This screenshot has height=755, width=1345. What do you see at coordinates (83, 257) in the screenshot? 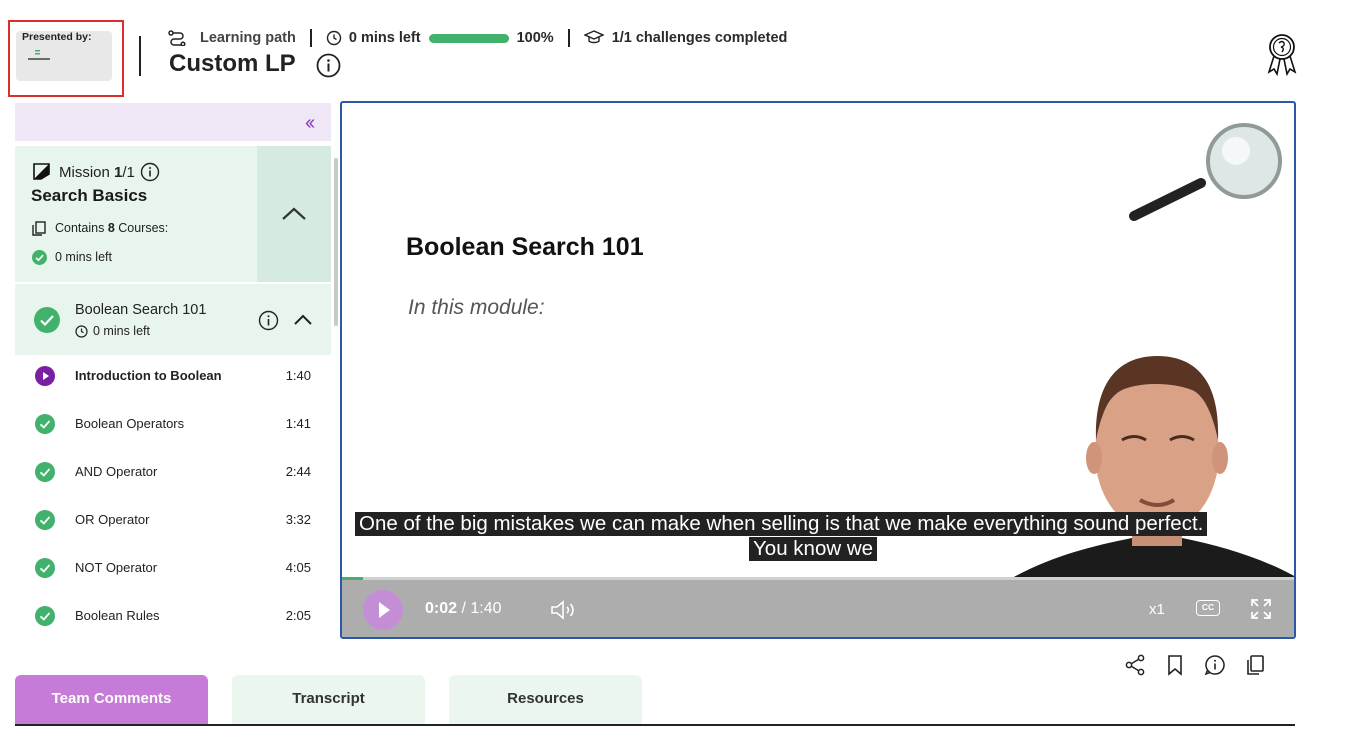
I see `mission-time-left: 0 mins left` at bounding box center [83, 257].